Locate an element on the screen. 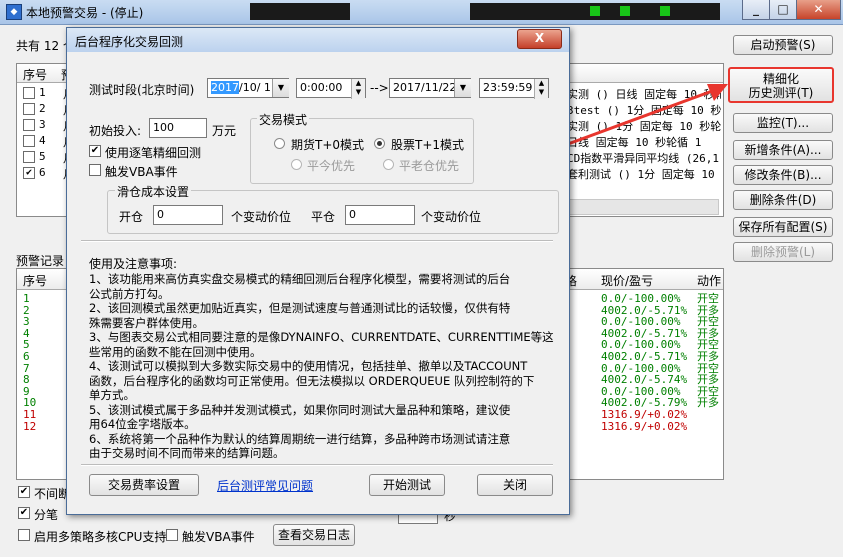  alert-record-label: 预警记录 is located at coordinates (40, 261).